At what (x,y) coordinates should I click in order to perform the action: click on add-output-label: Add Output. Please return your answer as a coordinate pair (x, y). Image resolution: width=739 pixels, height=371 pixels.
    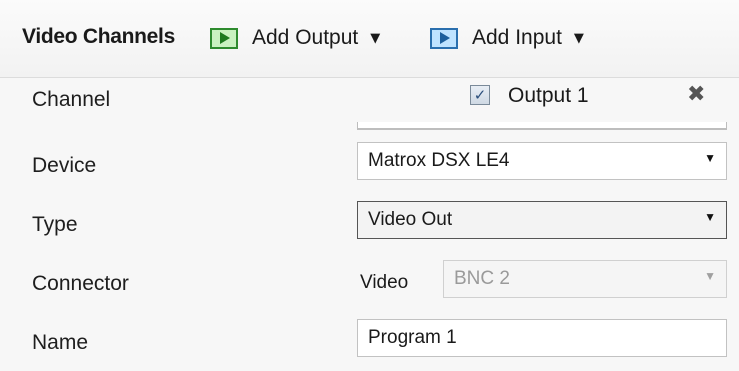
    Looking at the image, I should click on (305, 37).